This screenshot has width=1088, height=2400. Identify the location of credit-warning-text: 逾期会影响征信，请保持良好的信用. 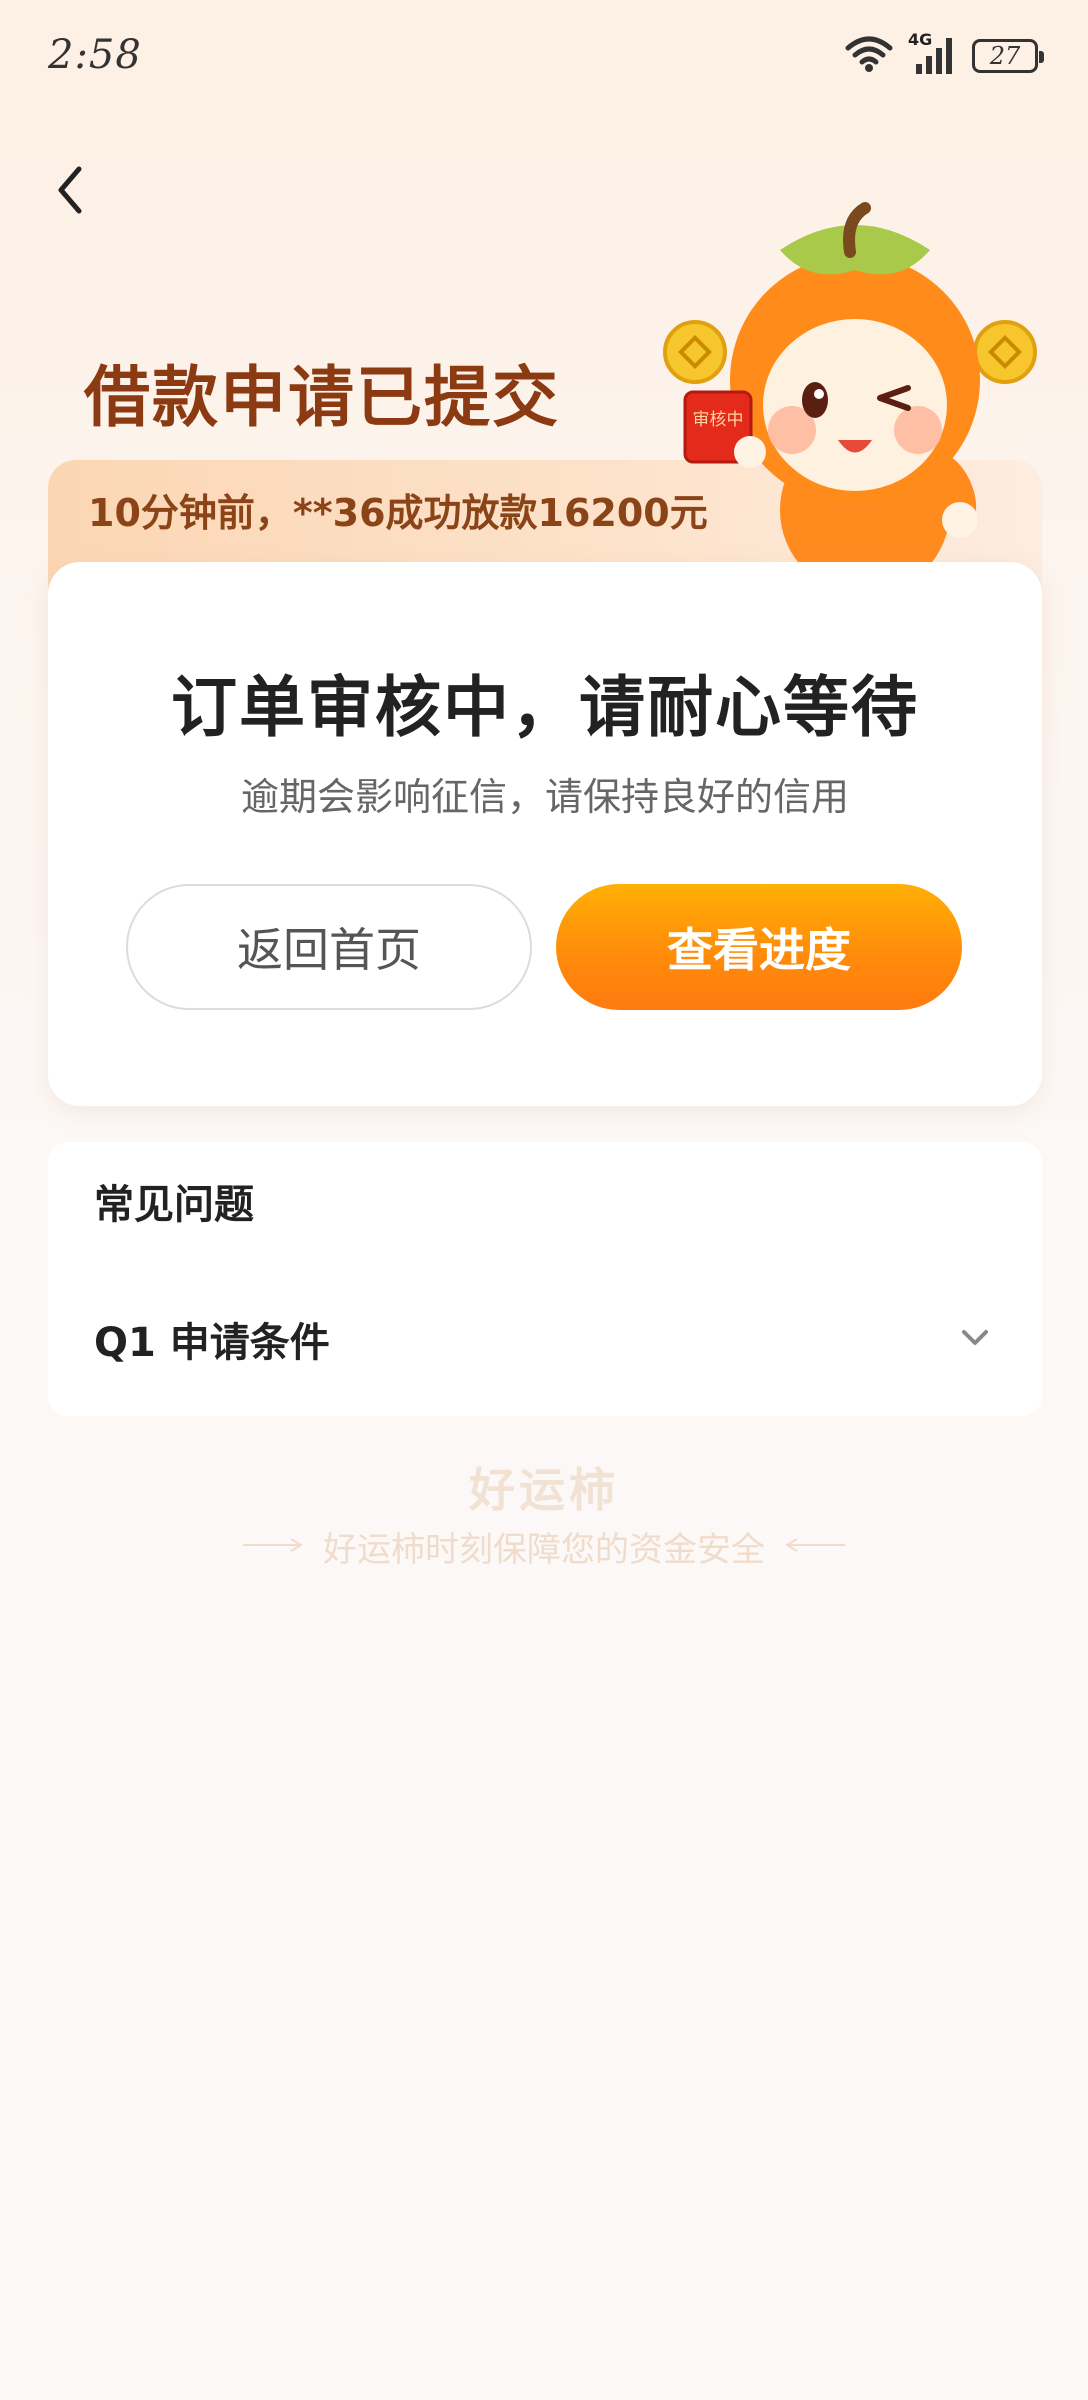
(544, 797).